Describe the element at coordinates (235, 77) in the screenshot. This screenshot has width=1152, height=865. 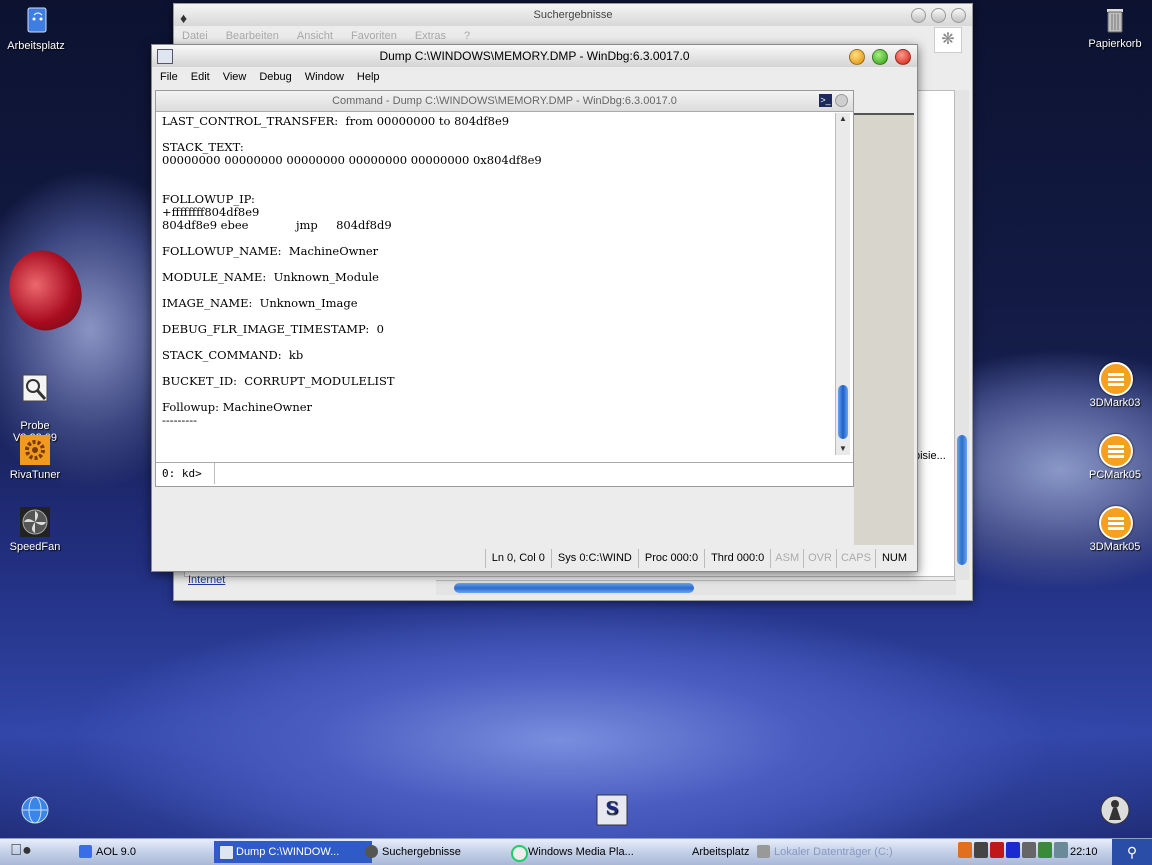
I see `menu-view: View` at that location.